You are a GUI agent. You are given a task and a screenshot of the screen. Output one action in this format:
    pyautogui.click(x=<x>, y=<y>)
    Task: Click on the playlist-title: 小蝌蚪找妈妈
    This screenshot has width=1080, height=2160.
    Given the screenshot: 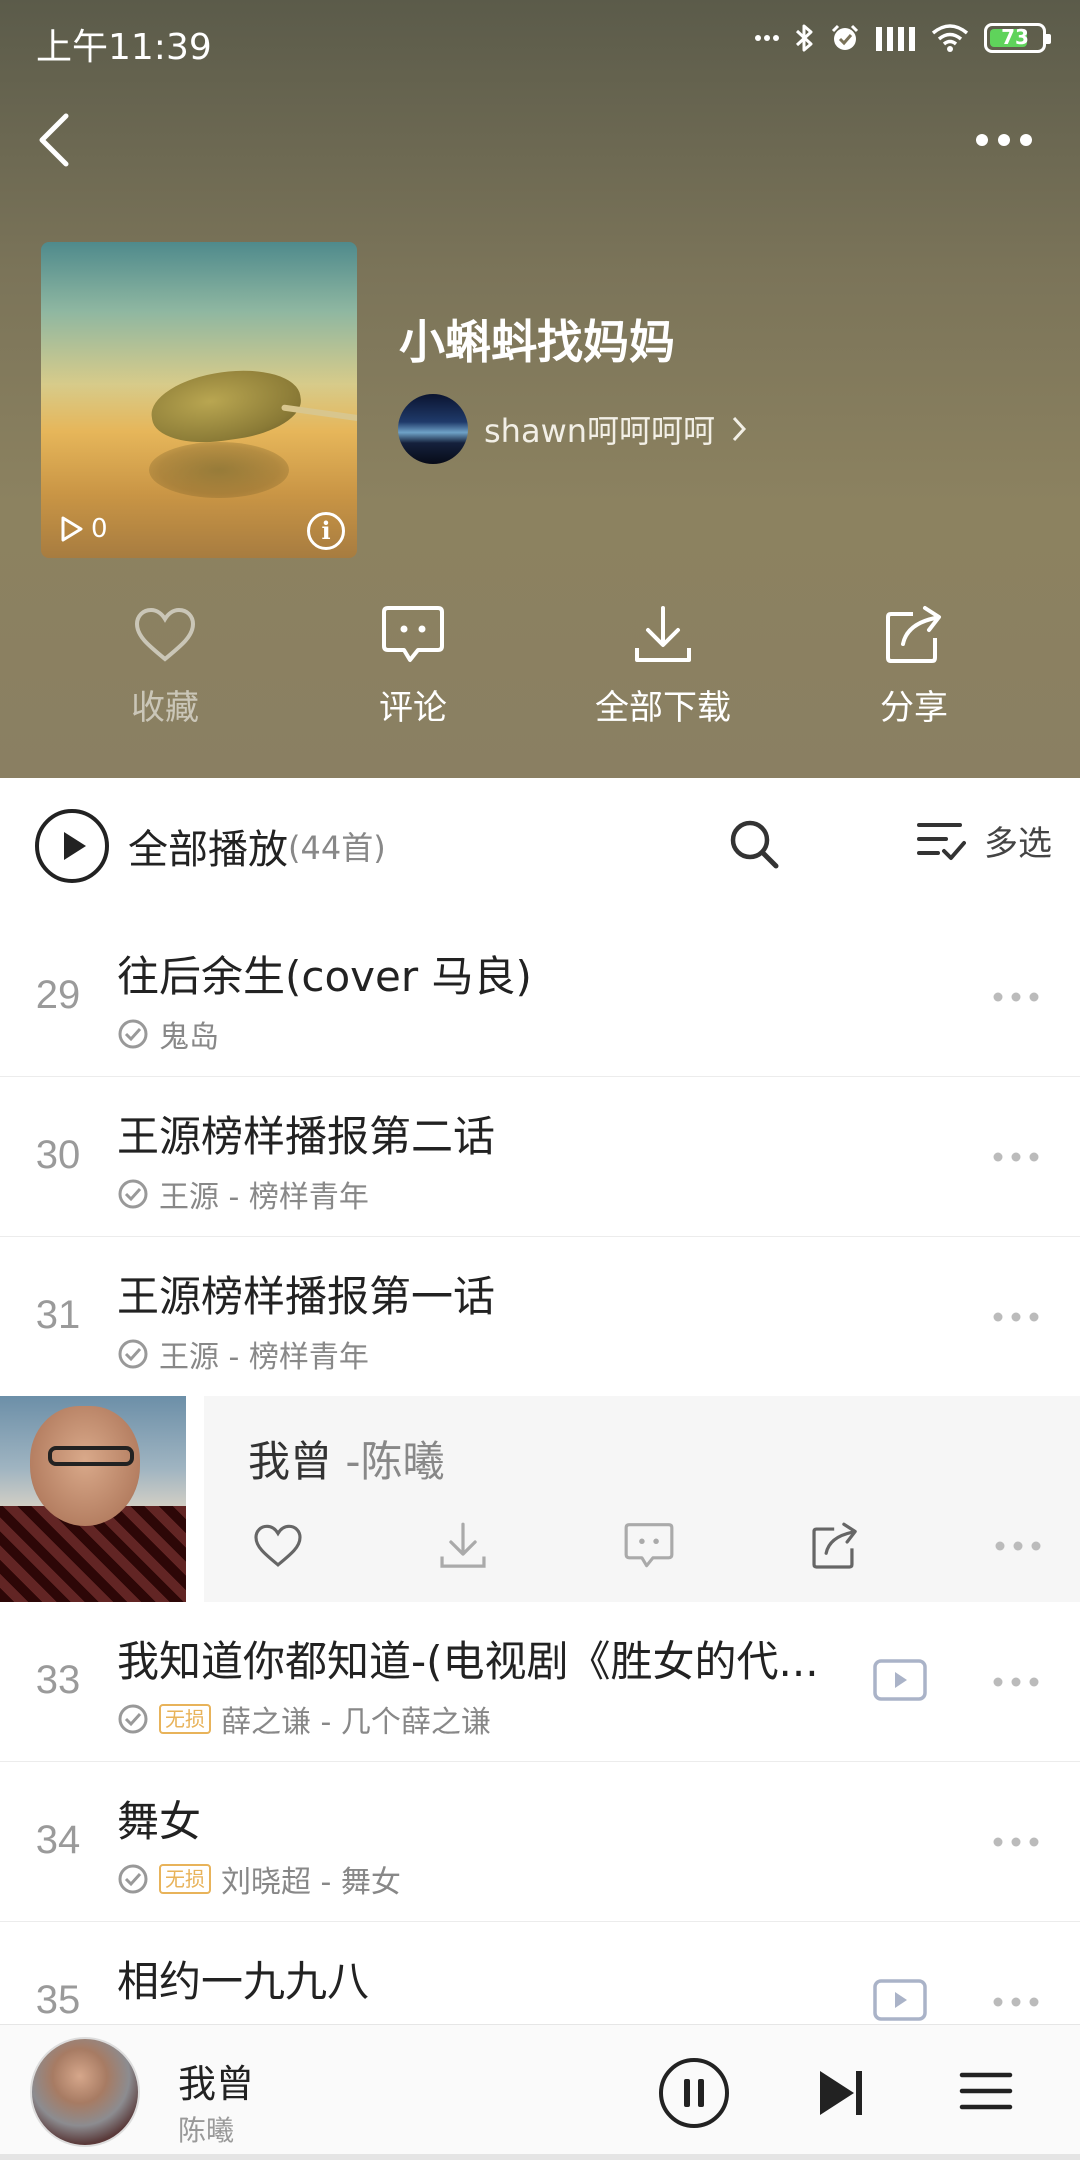 What is the action you would take?
    pyautogui.click(x=537, y=342)
    